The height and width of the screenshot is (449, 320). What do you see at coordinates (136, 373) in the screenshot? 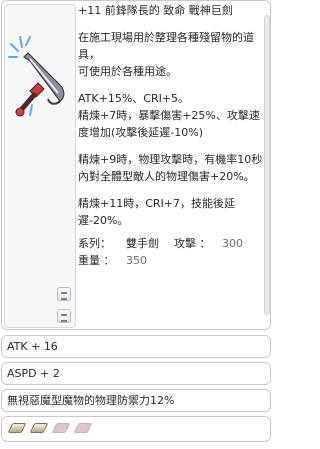
I see `option-row-2: ASPD + 2` at bounding box center [136, 373].